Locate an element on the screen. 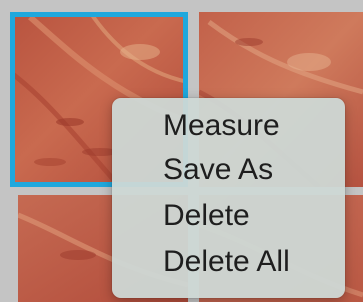  menu-item-delete: Delete is located at coordinates (228, 216).